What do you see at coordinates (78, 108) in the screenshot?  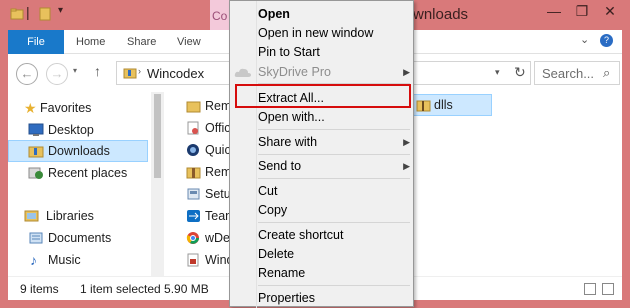 I see `nav-favorites: ★ Favorites` at bounding box center [78, 108].